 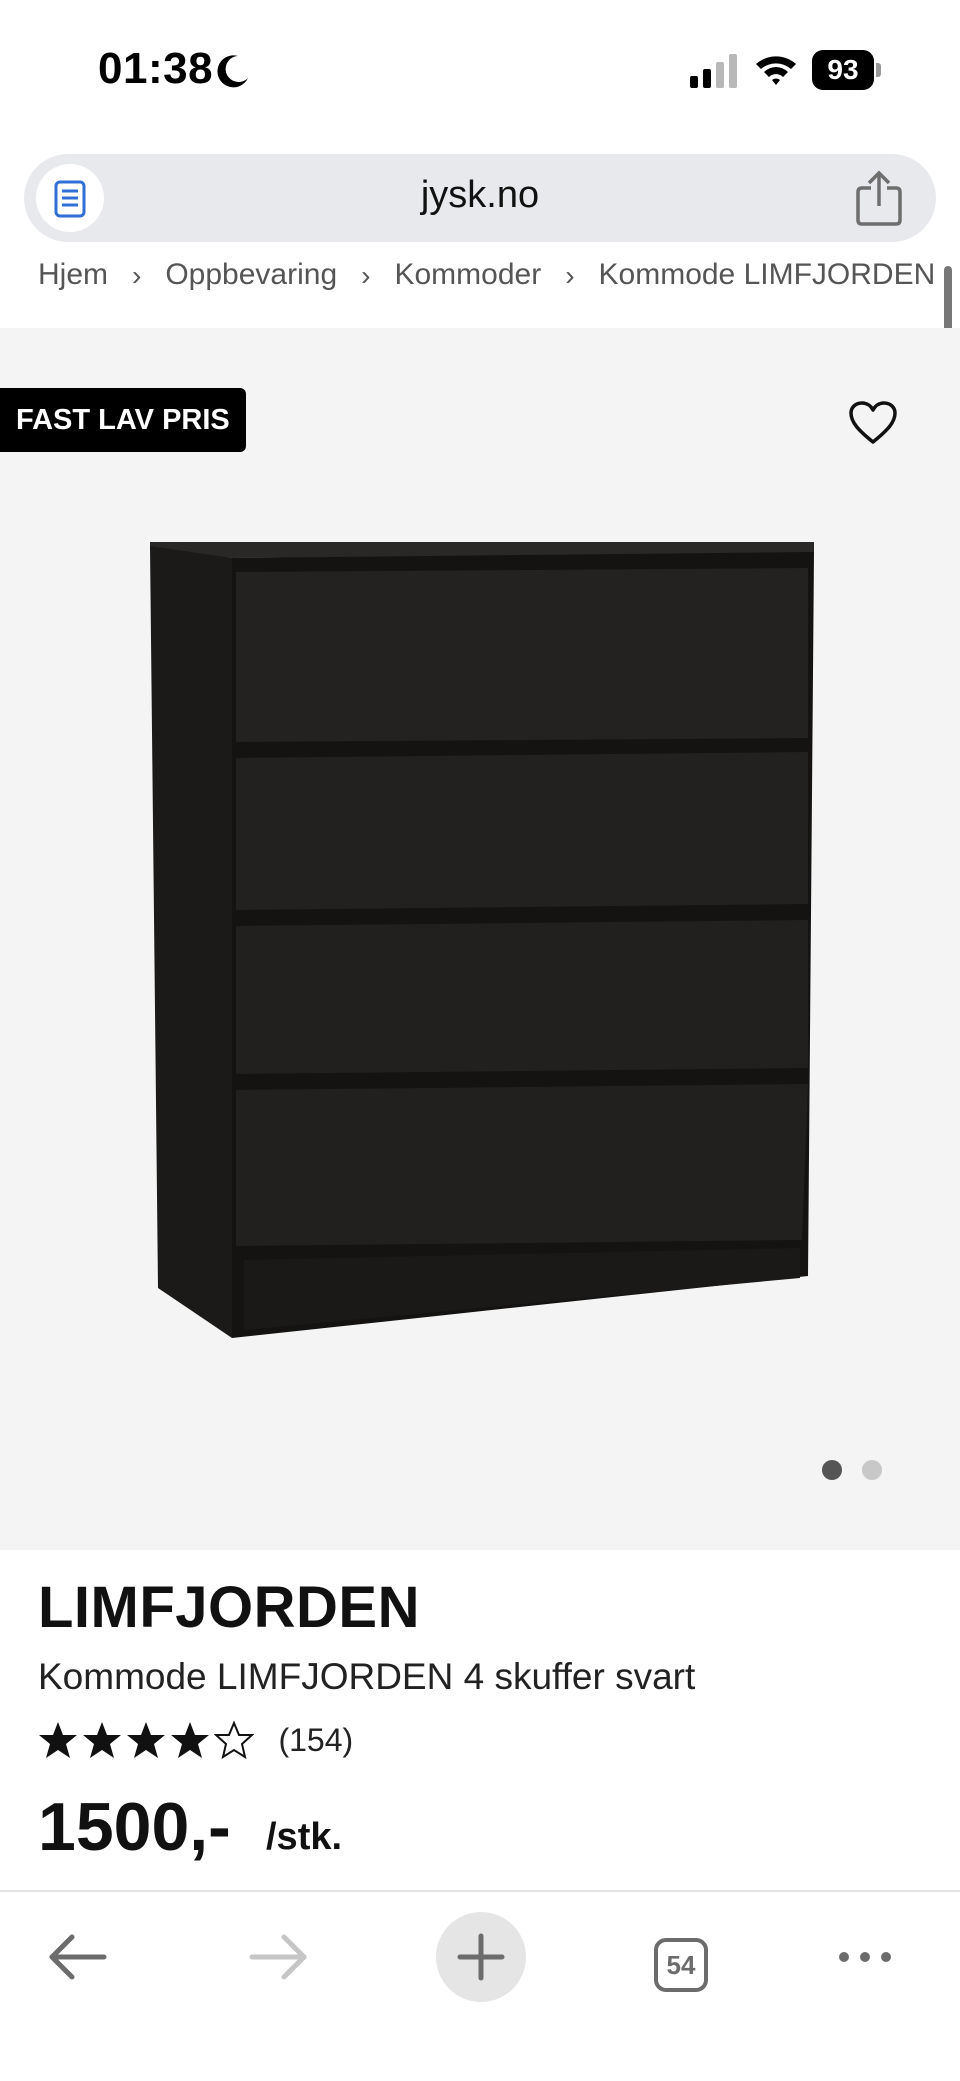 What do you see at coordinates (156, 68) in the screenshot?
I see `status-time: 01:38` at bounding box center [156, 68].